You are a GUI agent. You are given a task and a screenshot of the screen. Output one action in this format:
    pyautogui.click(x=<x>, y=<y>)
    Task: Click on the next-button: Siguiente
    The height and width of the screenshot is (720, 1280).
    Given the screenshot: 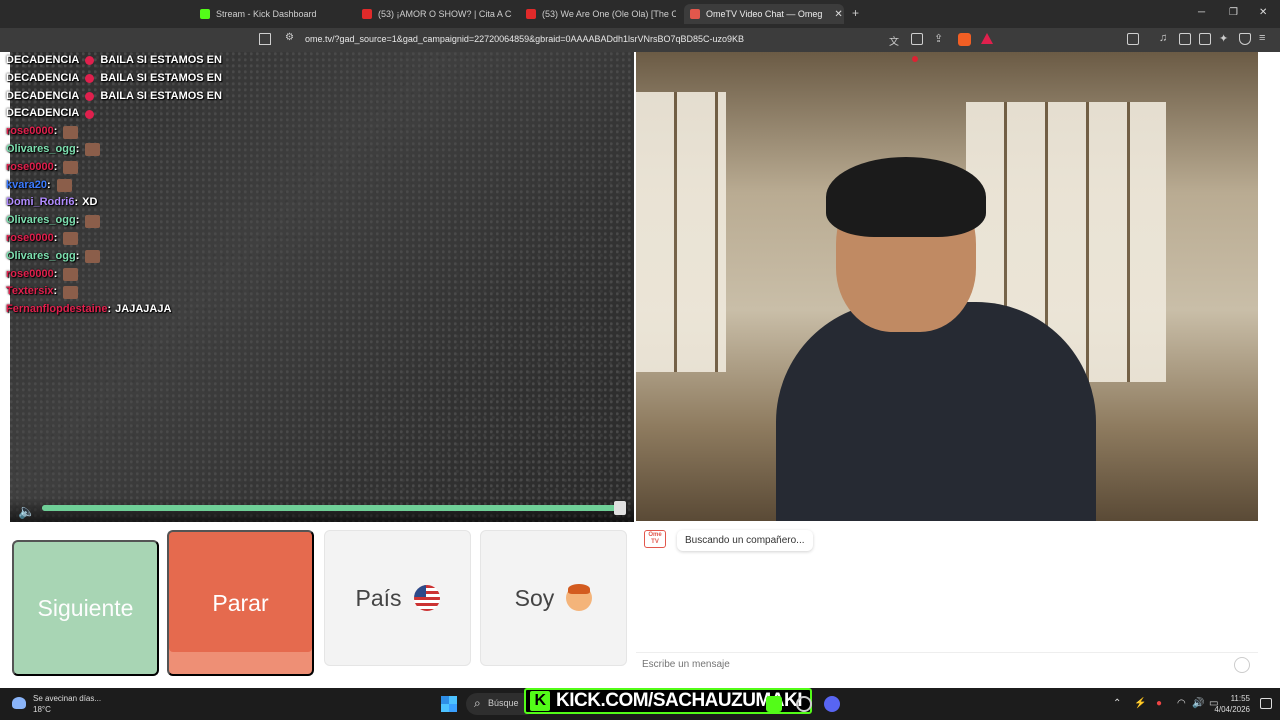 What is the action you would take?
    pyautogui.click(x=85, y=608)
    